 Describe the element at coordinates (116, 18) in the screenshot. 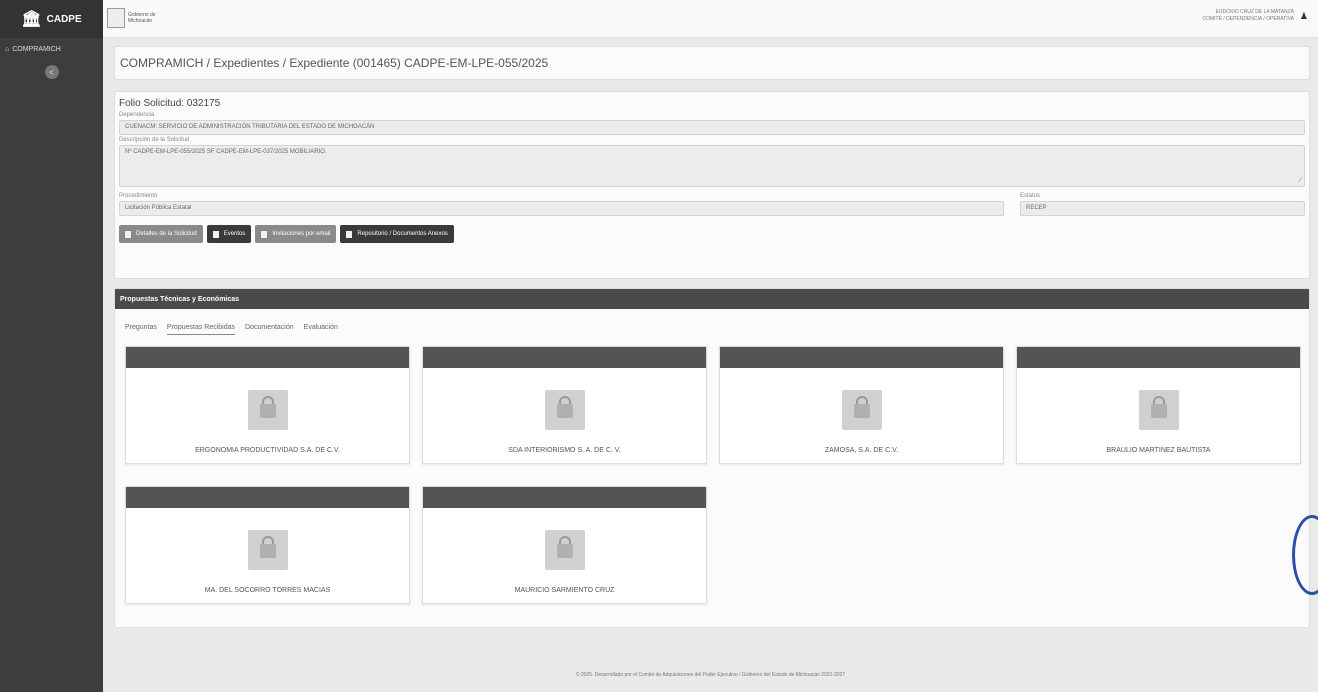

I see `seal-icon` at that location.